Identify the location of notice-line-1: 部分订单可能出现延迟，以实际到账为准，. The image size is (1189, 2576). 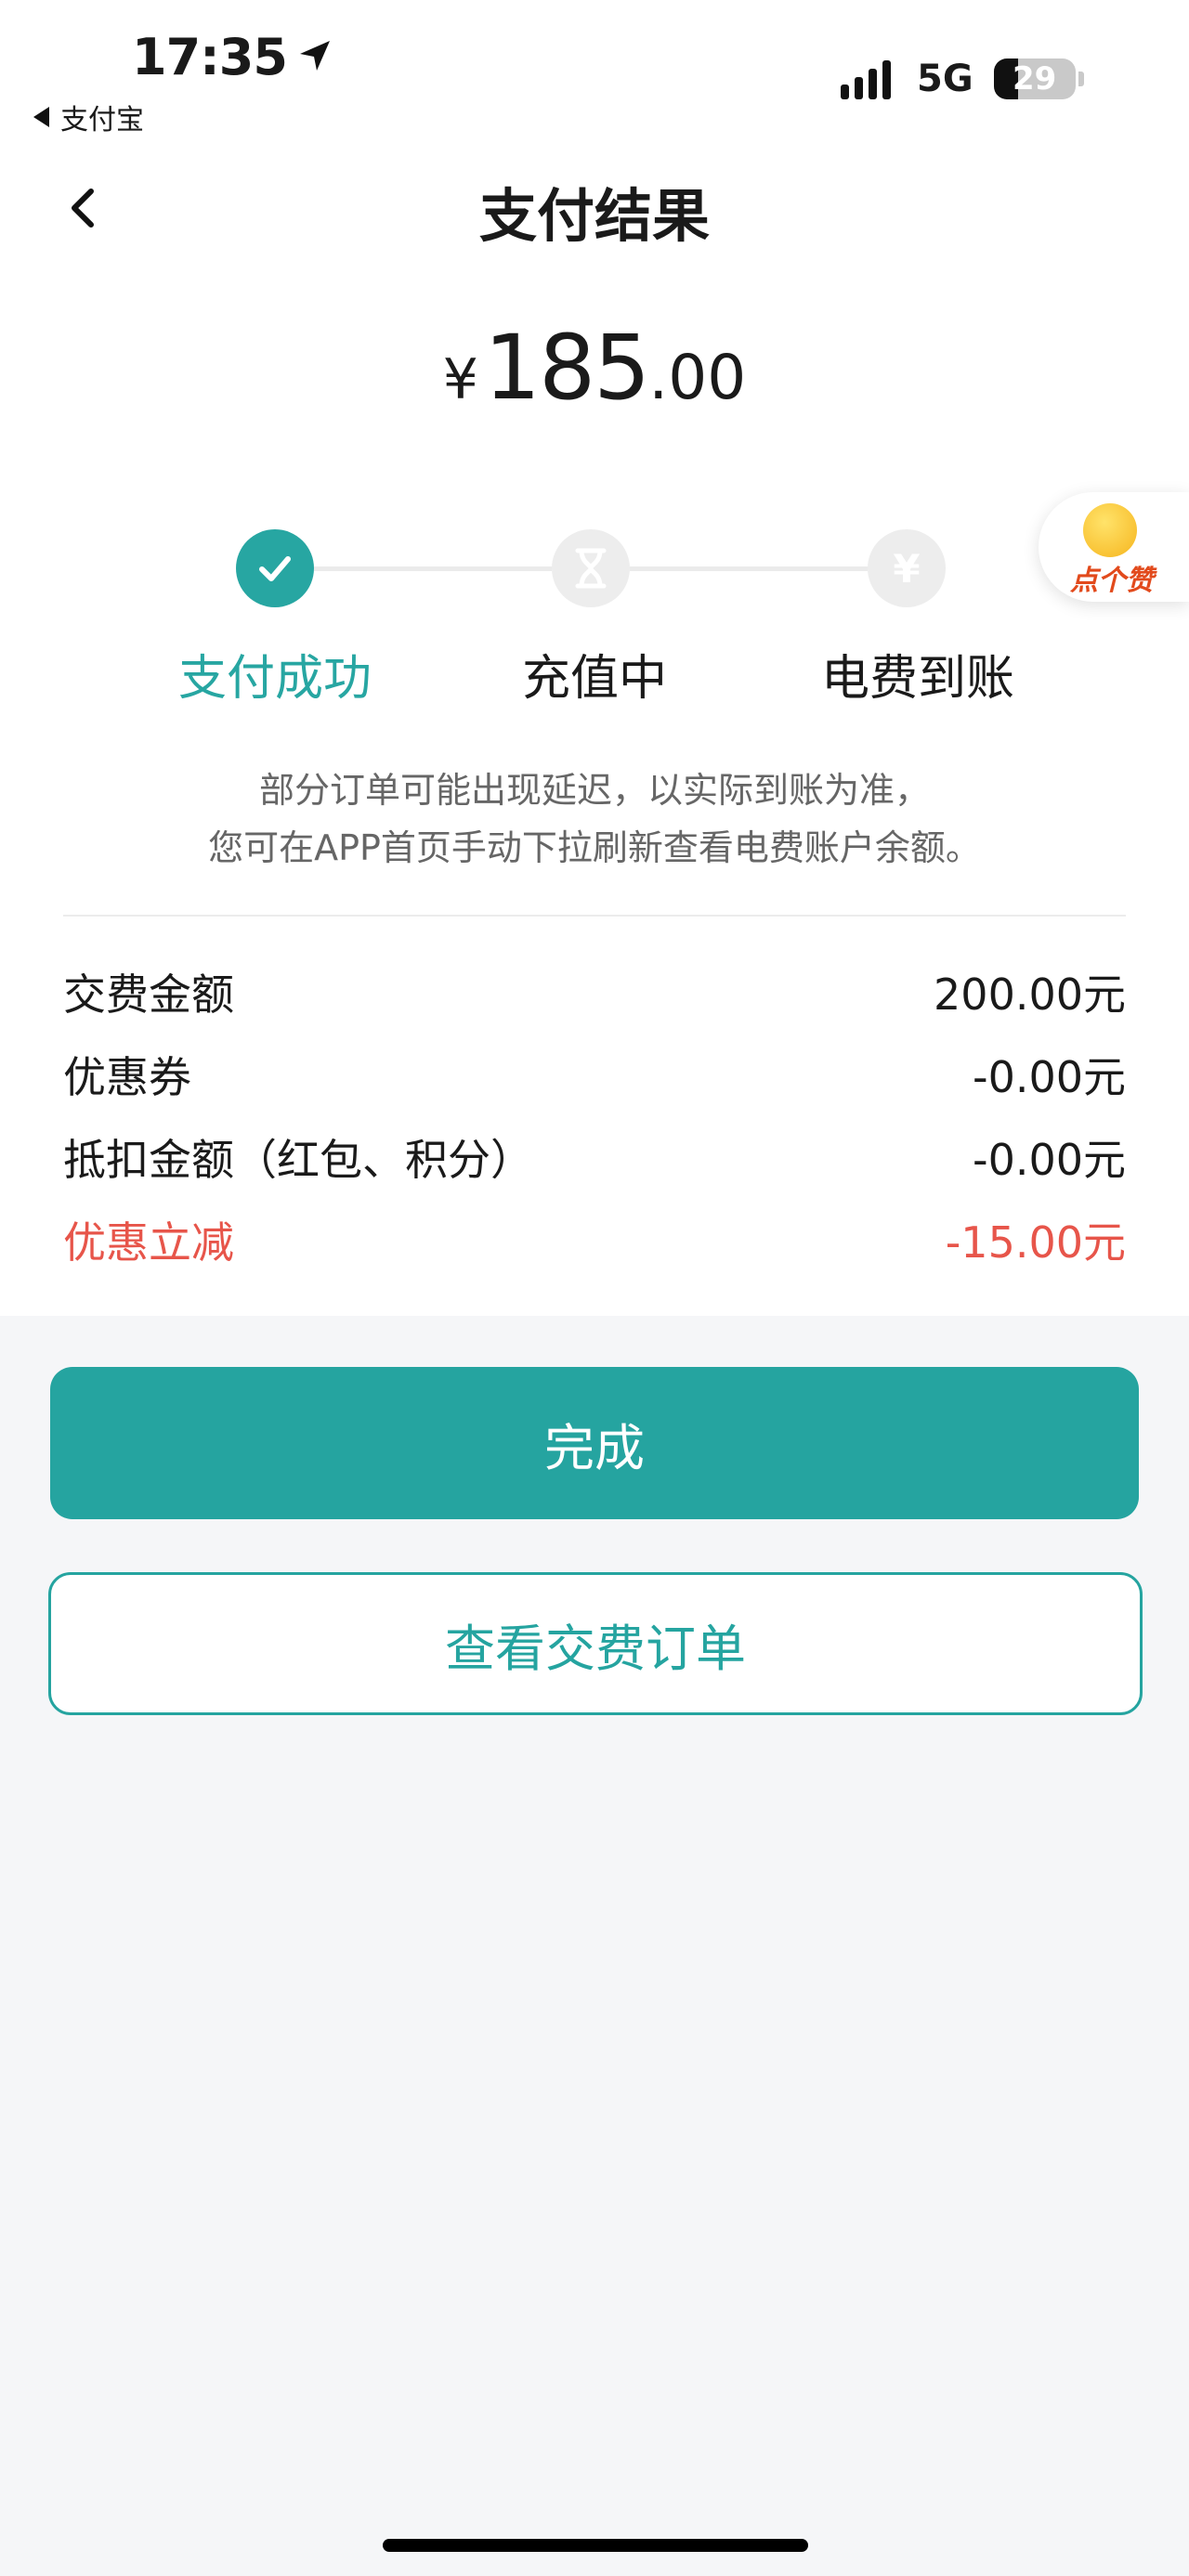
(594, 790).